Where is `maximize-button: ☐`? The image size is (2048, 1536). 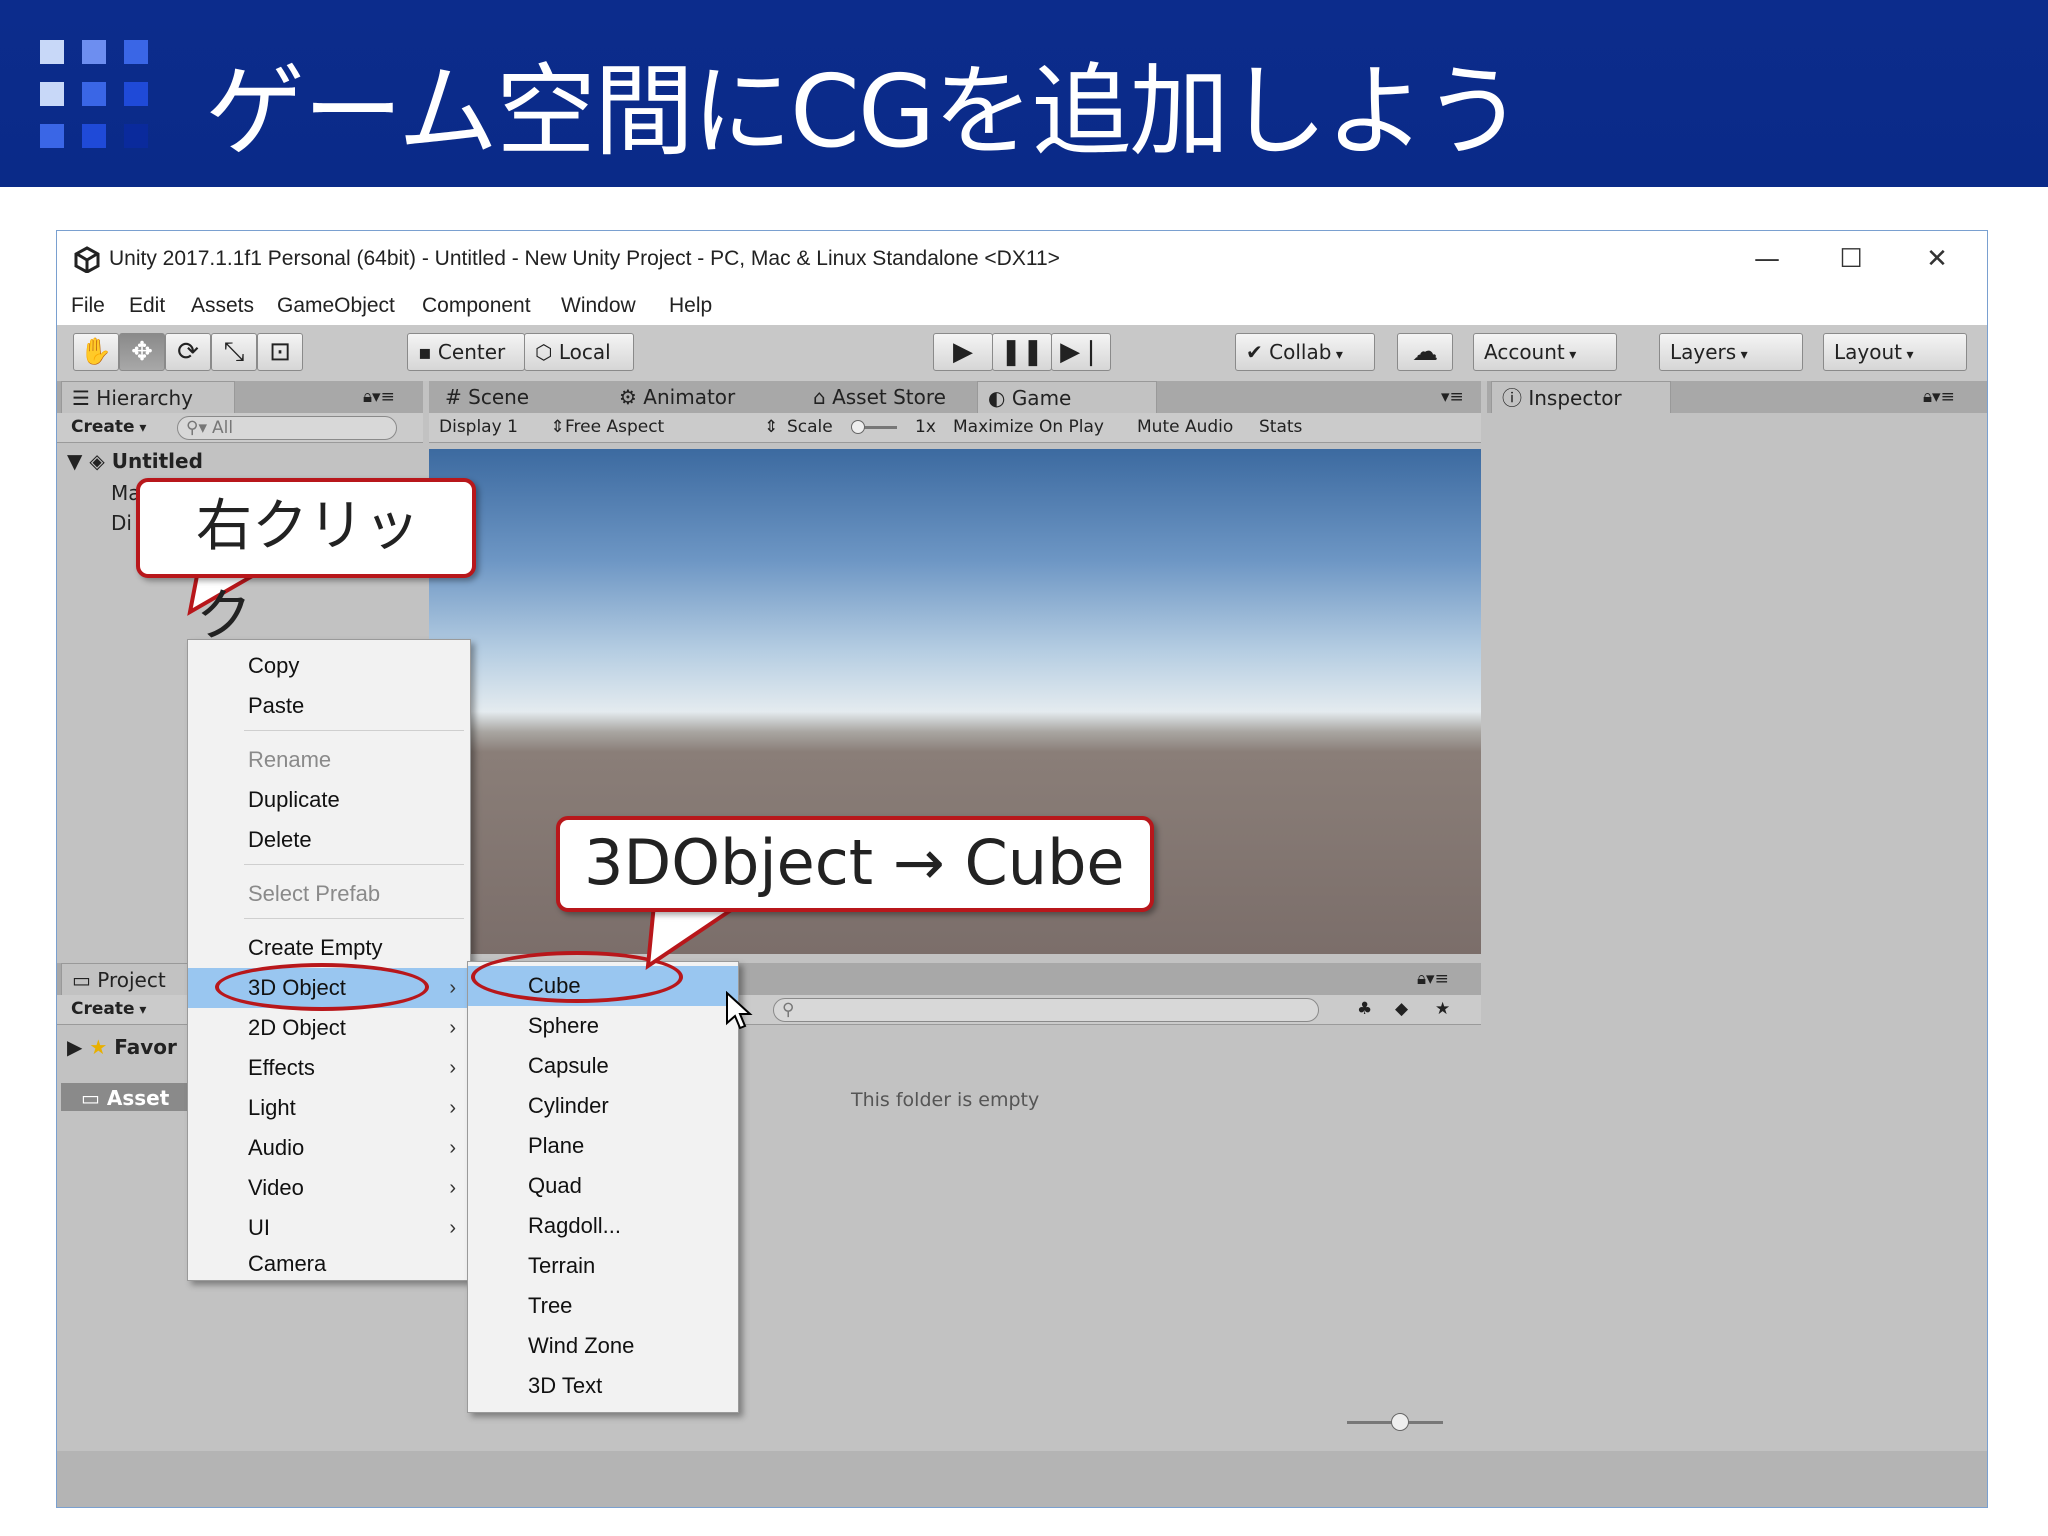
maximize-button: ☐ is located at coordinates (1851, 259).